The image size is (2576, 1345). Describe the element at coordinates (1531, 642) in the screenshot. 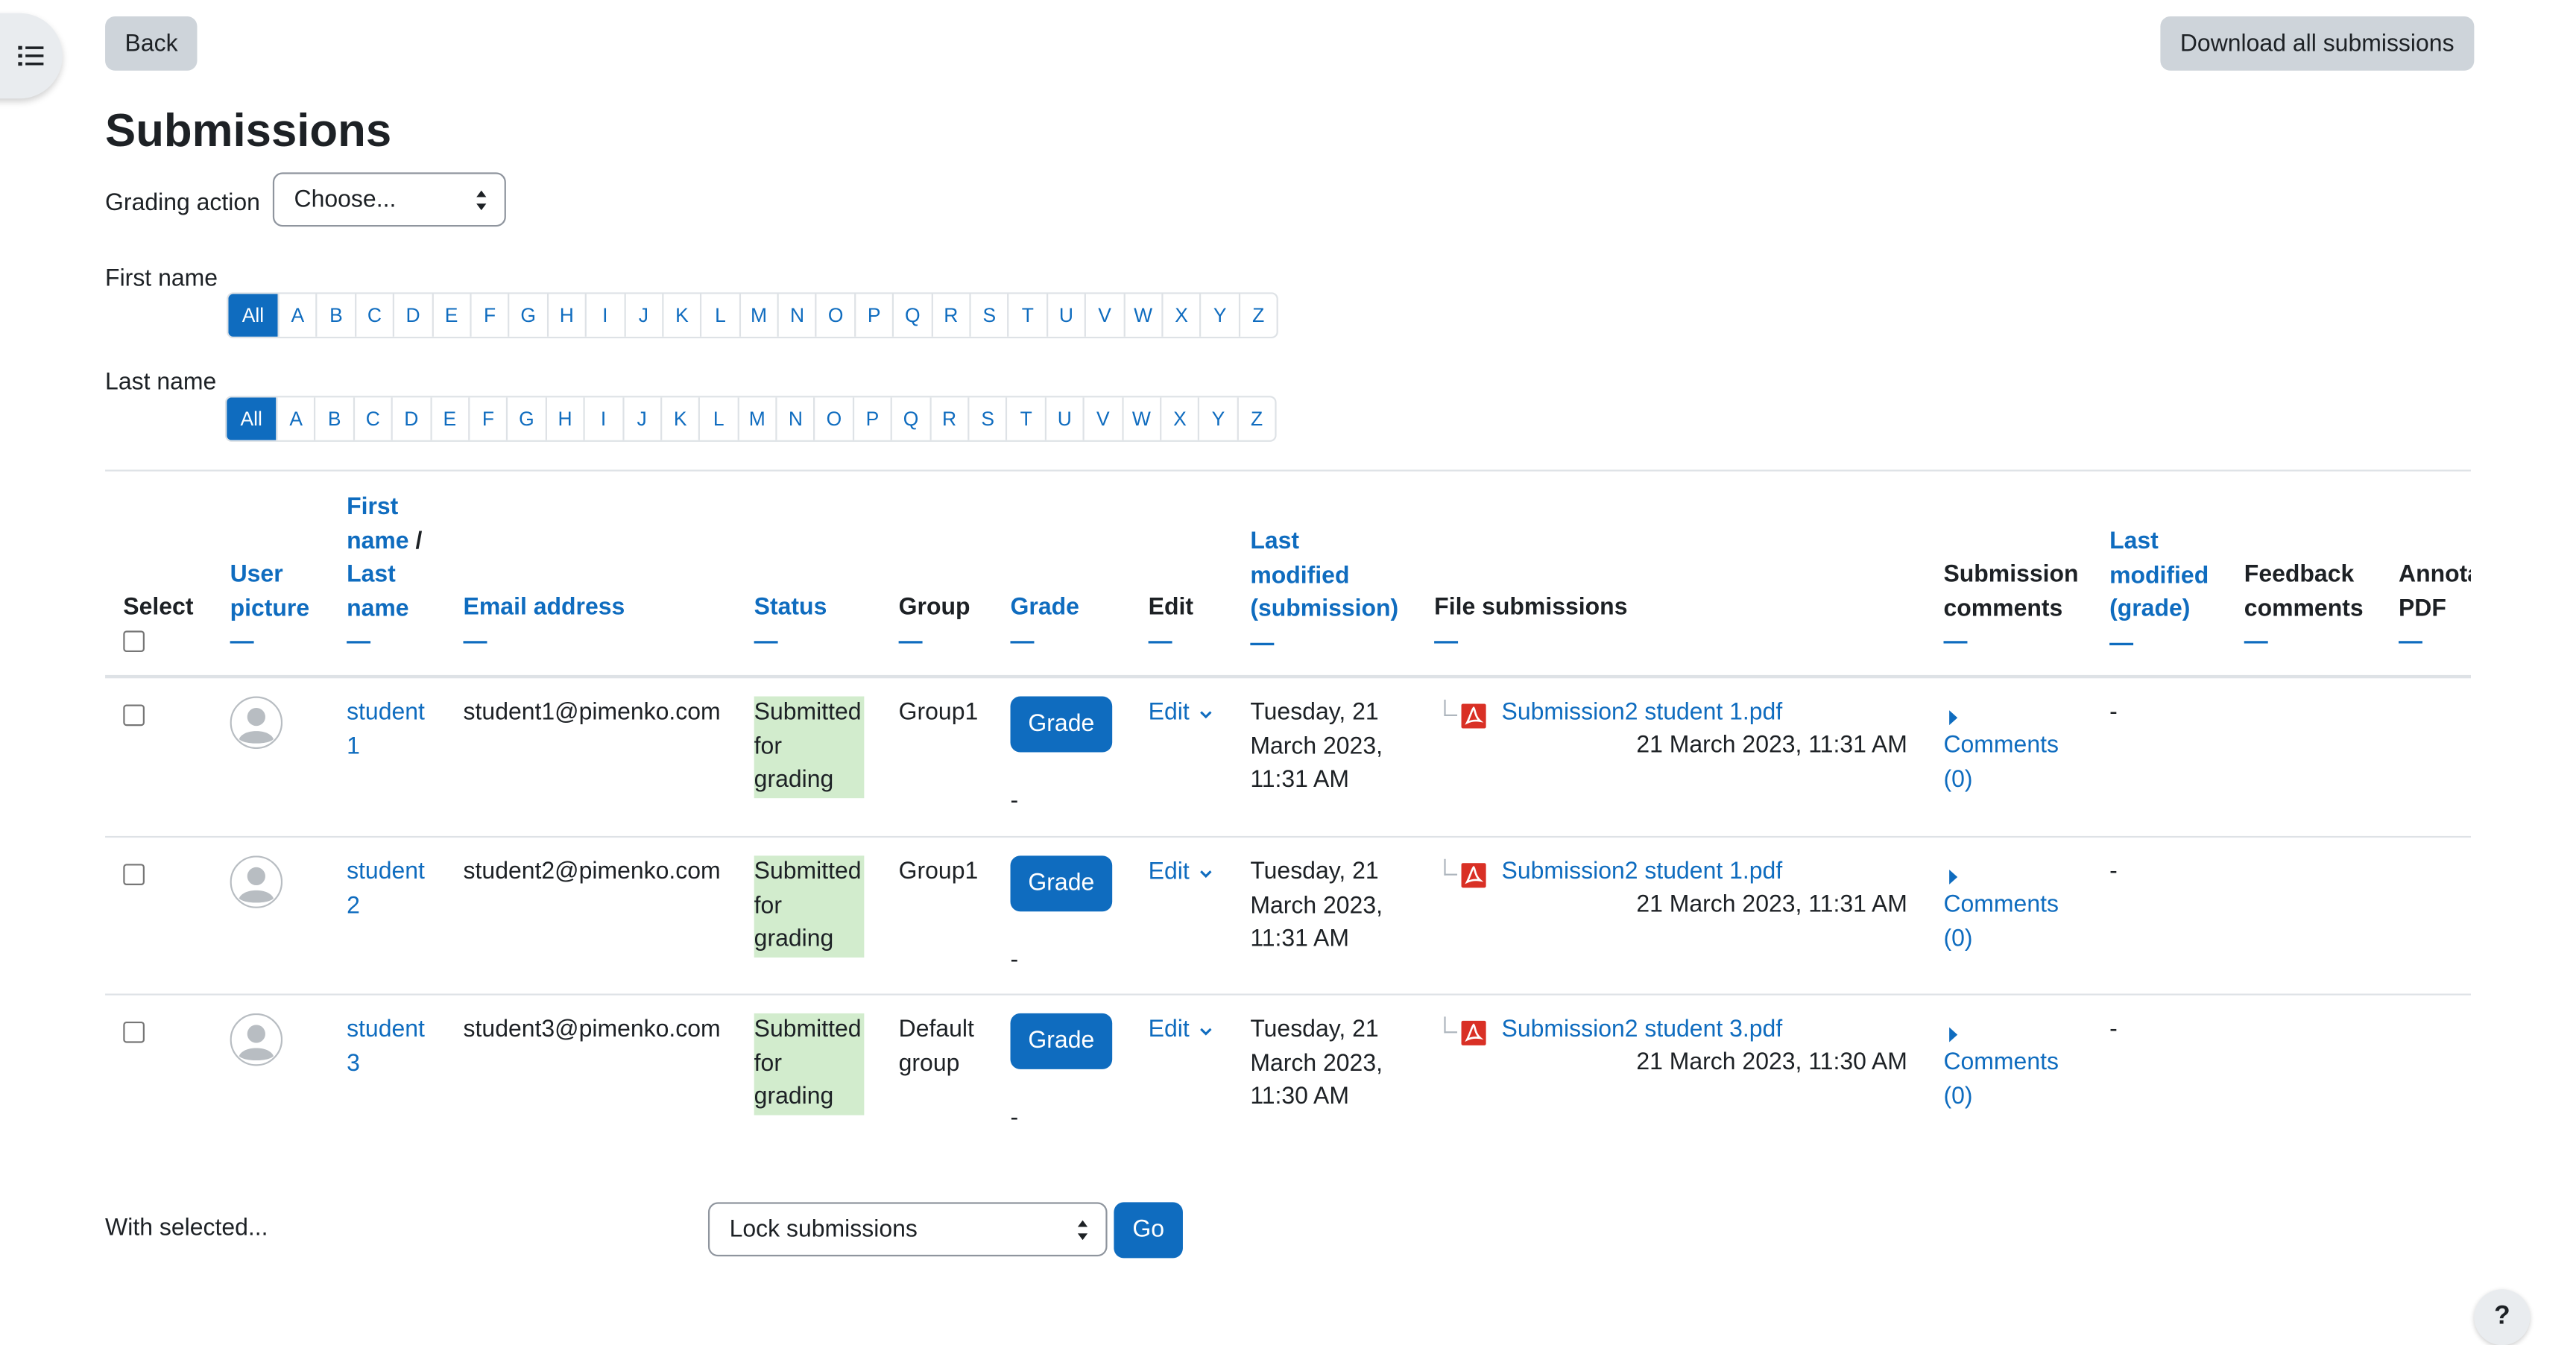

I see `collapse-file-submissions: —` at that location.